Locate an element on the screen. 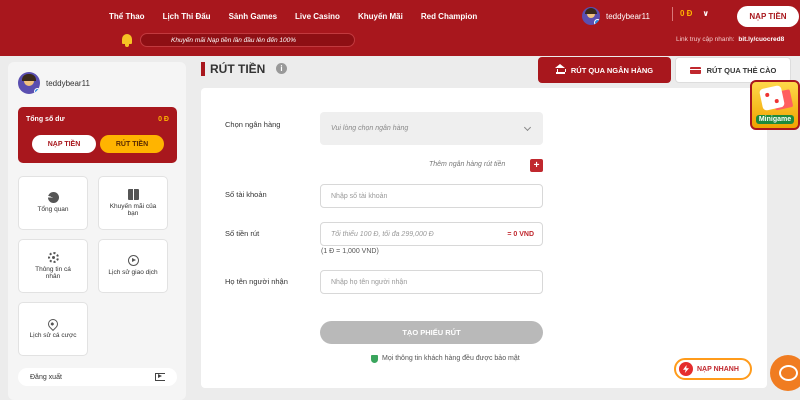 The width and height of the screenshot is (800, 400). minigame-button: Minigame is located at coordinates (775, 105).